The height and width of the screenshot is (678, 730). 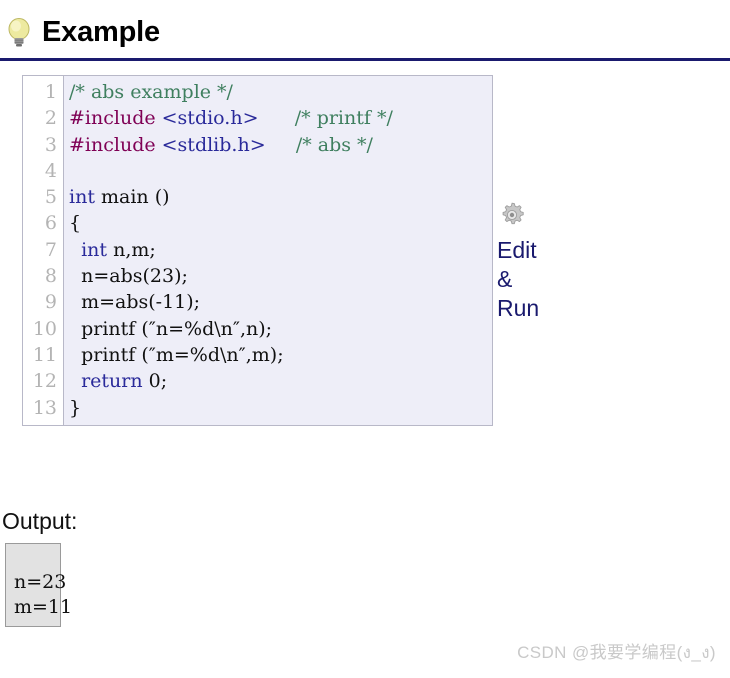 What do you see at coordinates (50, 144) in the screenshot?
I see `line-number: 3` at bounding box center [50, 144].